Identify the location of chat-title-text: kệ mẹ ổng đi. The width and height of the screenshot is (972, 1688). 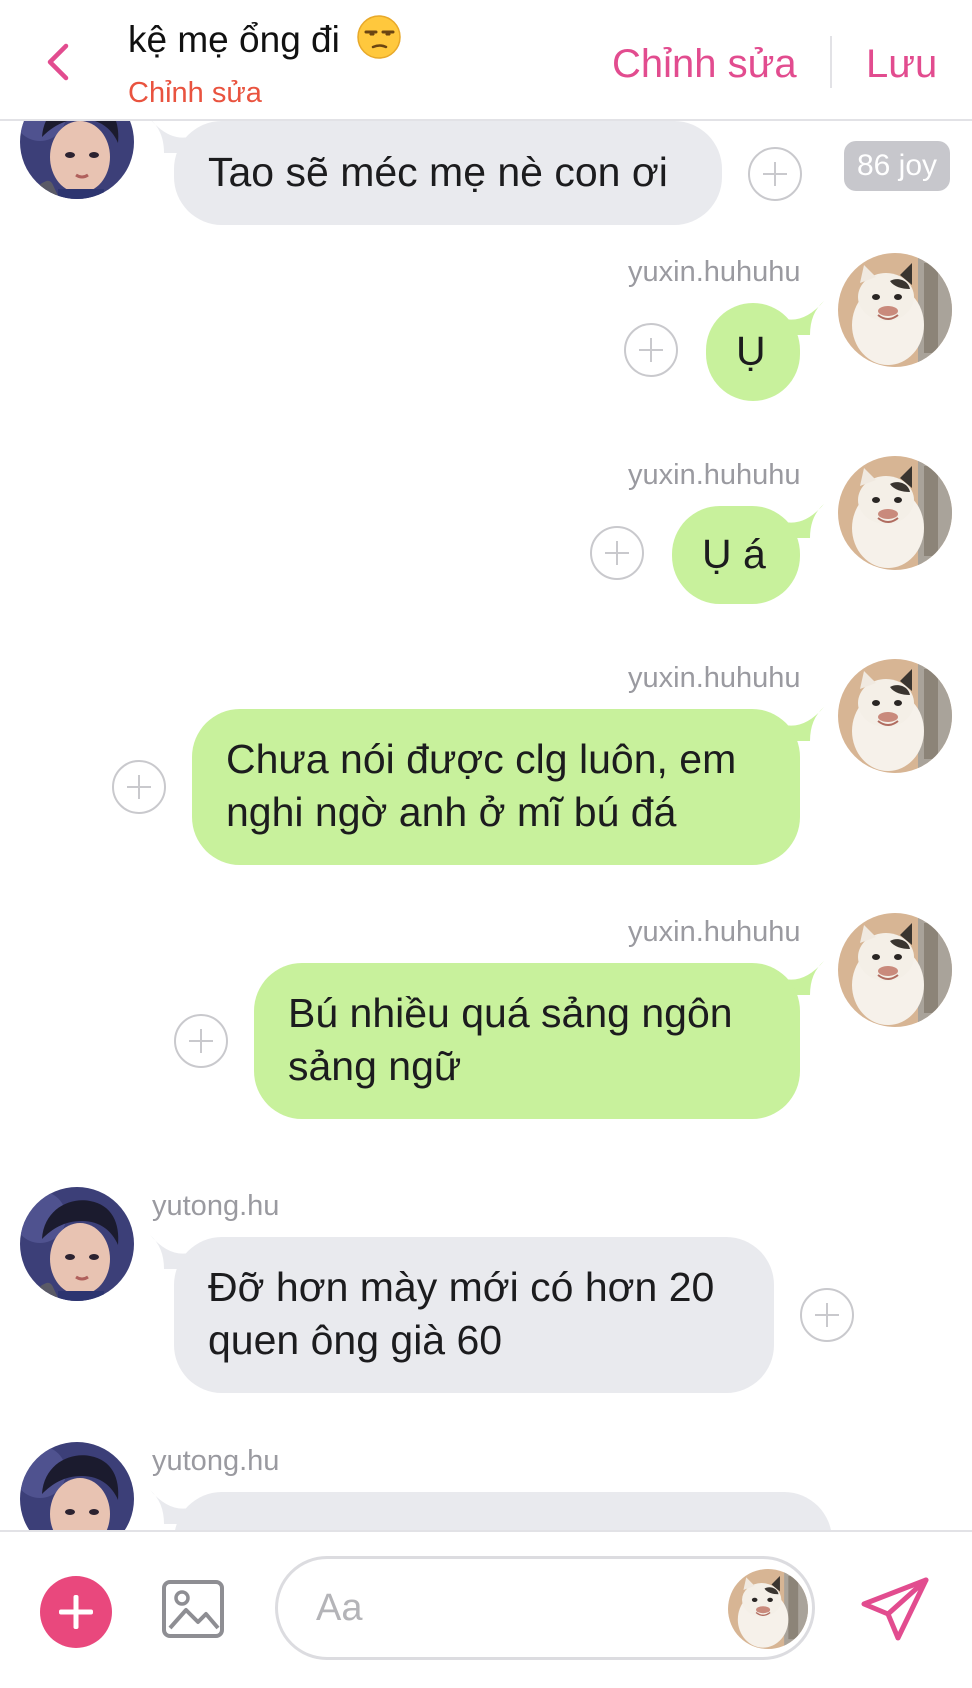
(234, 39).